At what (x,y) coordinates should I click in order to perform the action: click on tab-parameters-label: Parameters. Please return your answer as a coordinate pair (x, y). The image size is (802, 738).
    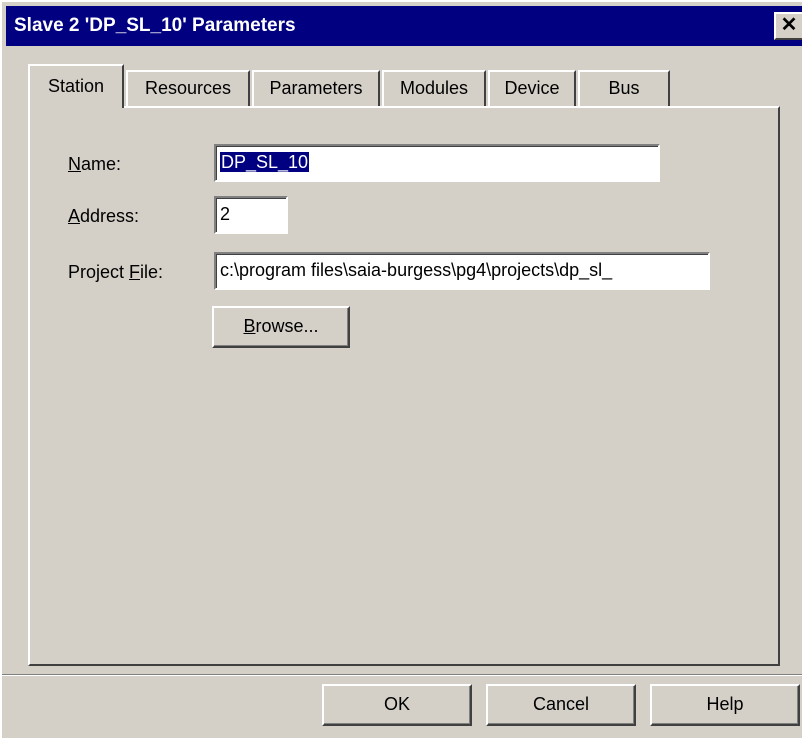
    Looking at the image, I should click on (316, 88).